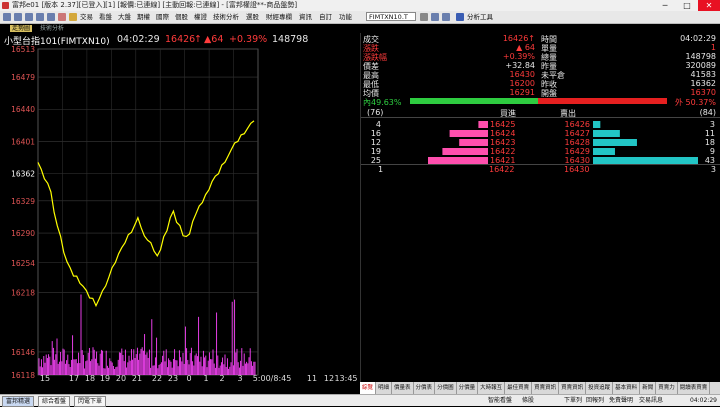  I want to click on refresh-icon, so click(51, 17).